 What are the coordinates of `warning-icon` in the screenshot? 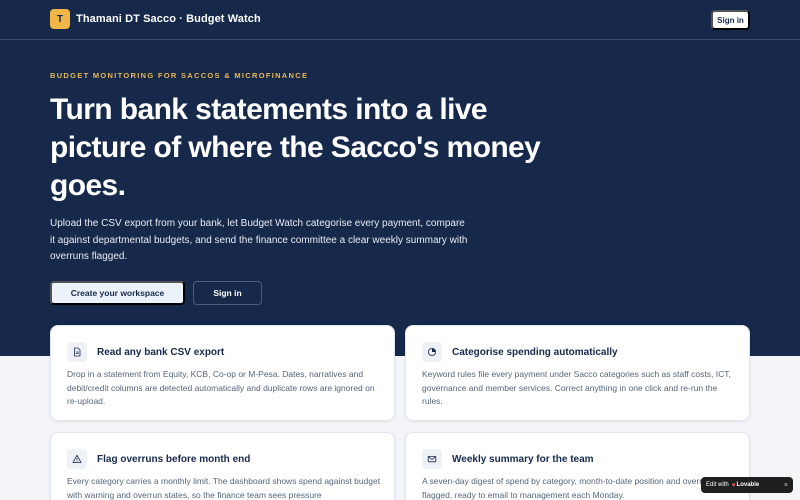 It's located at (77, 459).